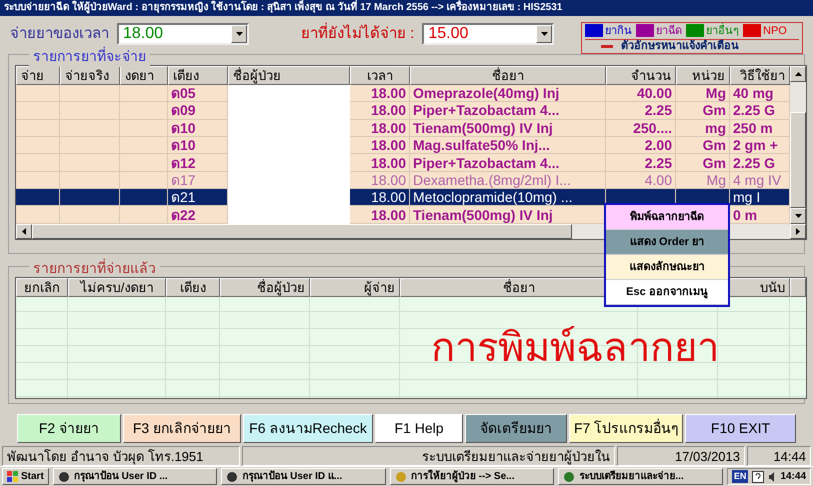 This screenshot has height=486, width=813. What do you see at coordinates (25, 477) in the screenshot?
I see `start-button: Start` at bounding box center [25, 477].